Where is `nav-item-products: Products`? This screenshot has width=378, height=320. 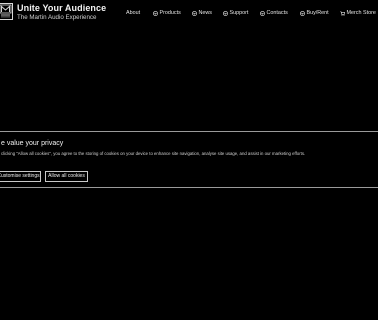 nav-item-products: Products is located at coordinates (167, 13).